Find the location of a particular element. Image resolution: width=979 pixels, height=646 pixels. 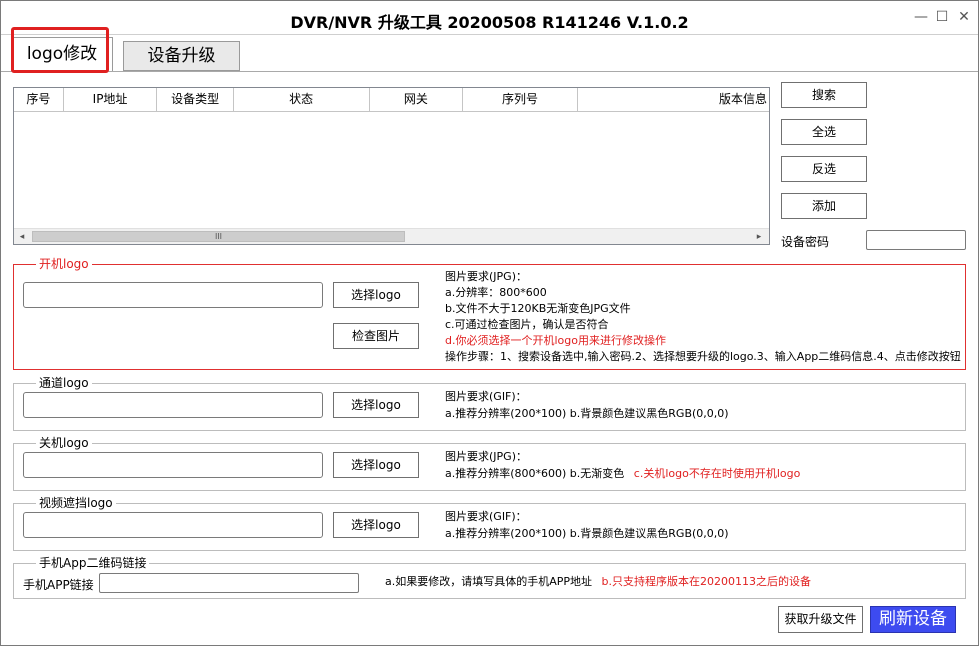

device-table-header: 序号 IP地址 设备类型 状态 网关 序列号 版本信息 is located at coordinates (391, 100).